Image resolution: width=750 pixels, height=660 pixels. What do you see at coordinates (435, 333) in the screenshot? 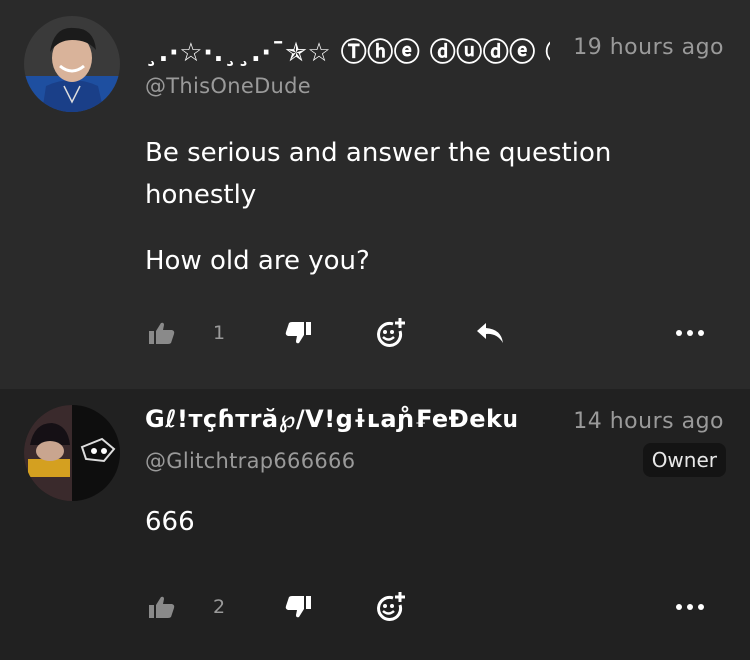
I see `comment-actions: 1` at bounding box center [435, 333].